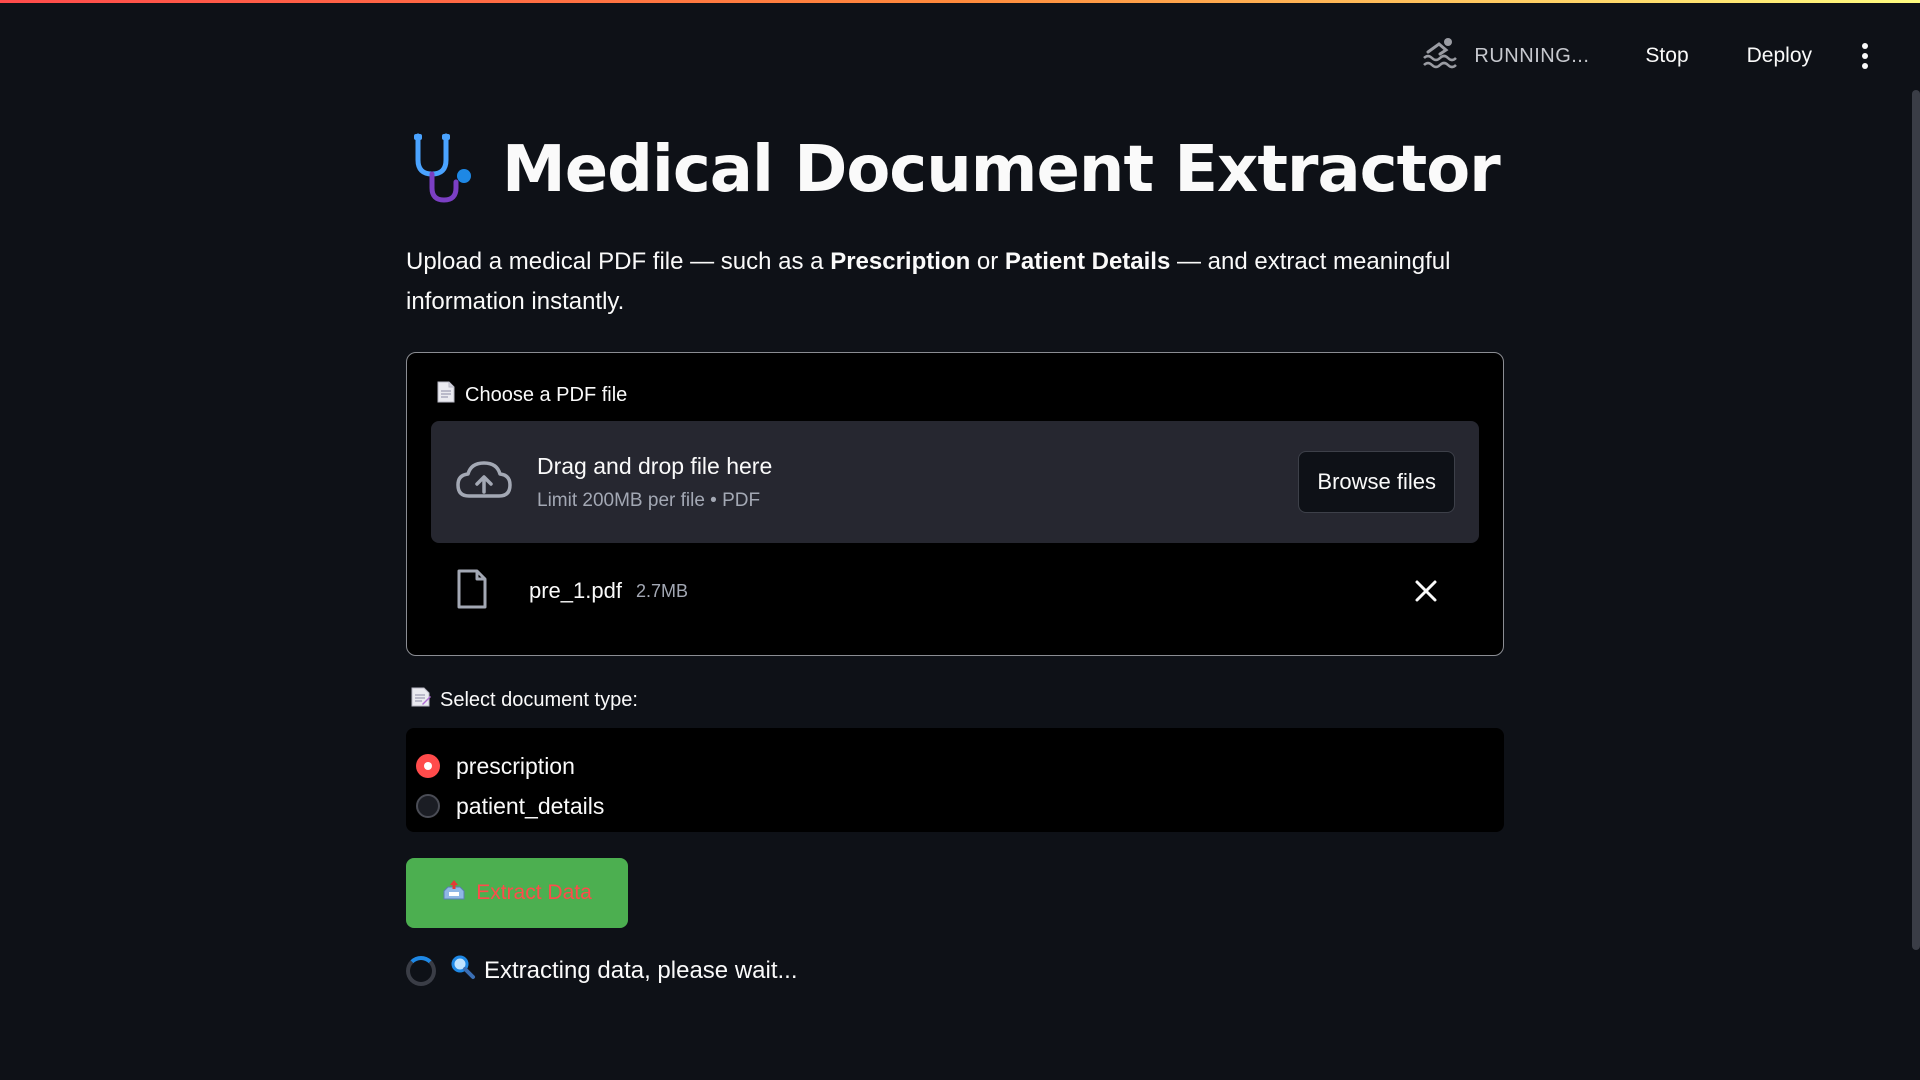 The width and height of the screenshot is (1920, 1080). What do you see at coordinates (515, 765) in the screenshot?
I see `radio-option-label: prescription` at bounding box center [515, 765].